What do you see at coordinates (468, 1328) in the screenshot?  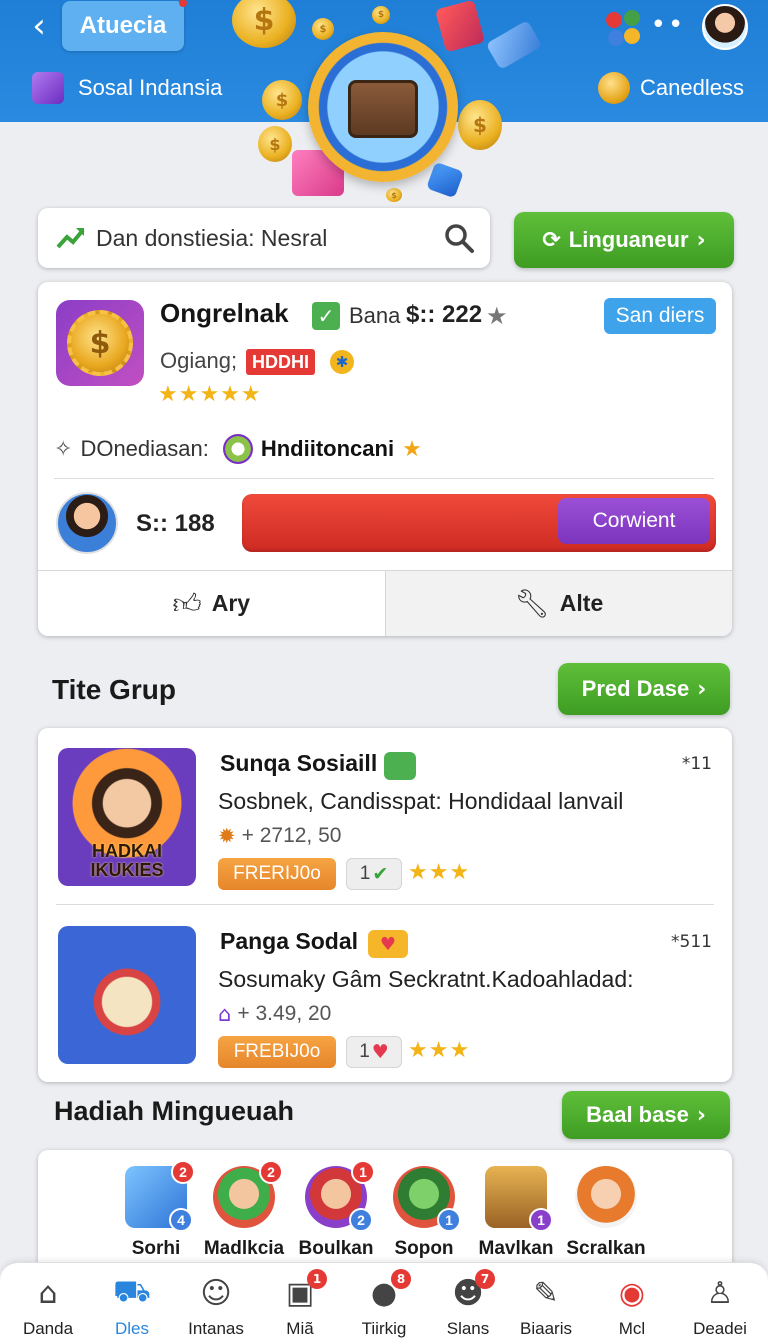 I see `nav-label: Slans` at bounding box center [468, 1328].